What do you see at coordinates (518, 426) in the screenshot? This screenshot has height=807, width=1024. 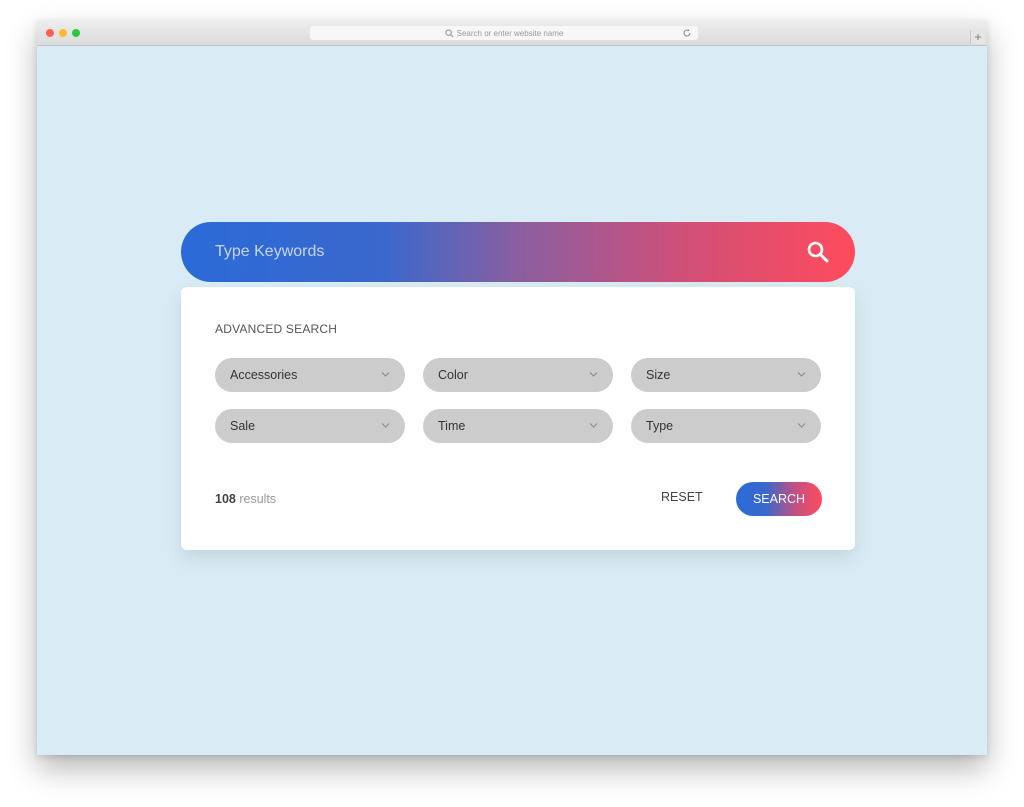 I see `filter-dropdown-time: Time` at bounding box center [518, 426].